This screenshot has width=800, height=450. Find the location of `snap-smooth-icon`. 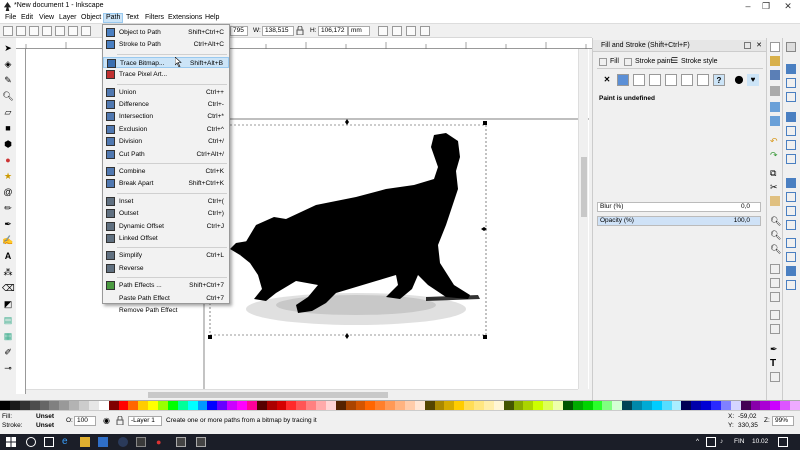

snap-smooth-icon is located at coordinates (791, 183).